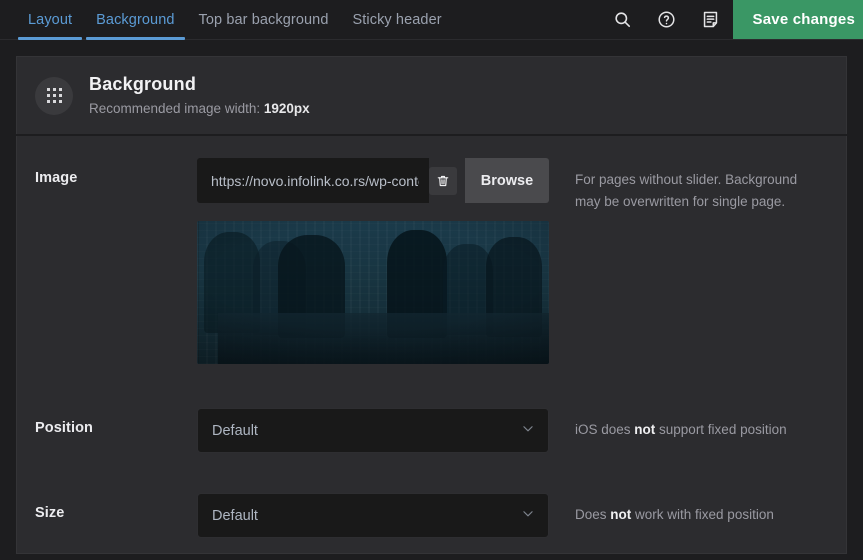 The height and width of the screenshot is (560, 863). What do you see at coordinates (645, 429) in the screenshot?
I see `row-position-help-bold: not` at bounding box center [645, 429].